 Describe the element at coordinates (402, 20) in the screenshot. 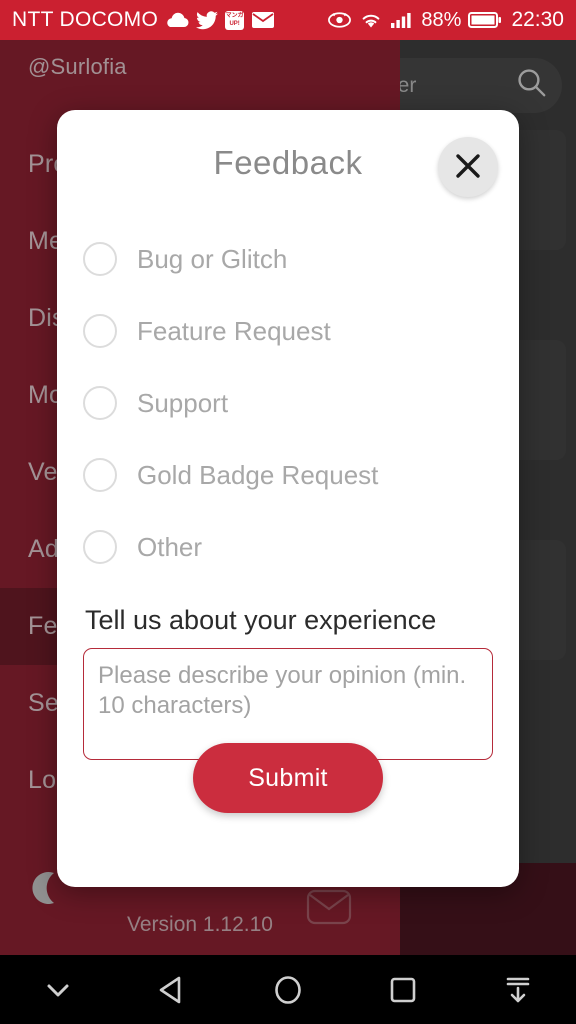

I see `signal-icon` at that location.